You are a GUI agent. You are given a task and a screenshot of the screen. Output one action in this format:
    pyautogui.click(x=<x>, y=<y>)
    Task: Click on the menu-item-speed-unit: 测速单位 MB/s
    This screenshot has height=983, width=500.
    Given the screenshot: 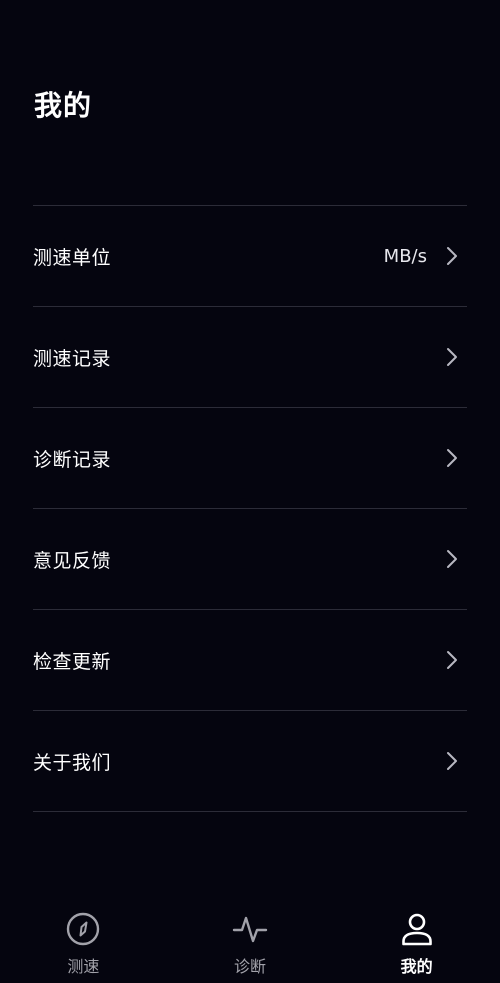 What is the action you would take?
    pyautogui.click(x=250, y=256)
    